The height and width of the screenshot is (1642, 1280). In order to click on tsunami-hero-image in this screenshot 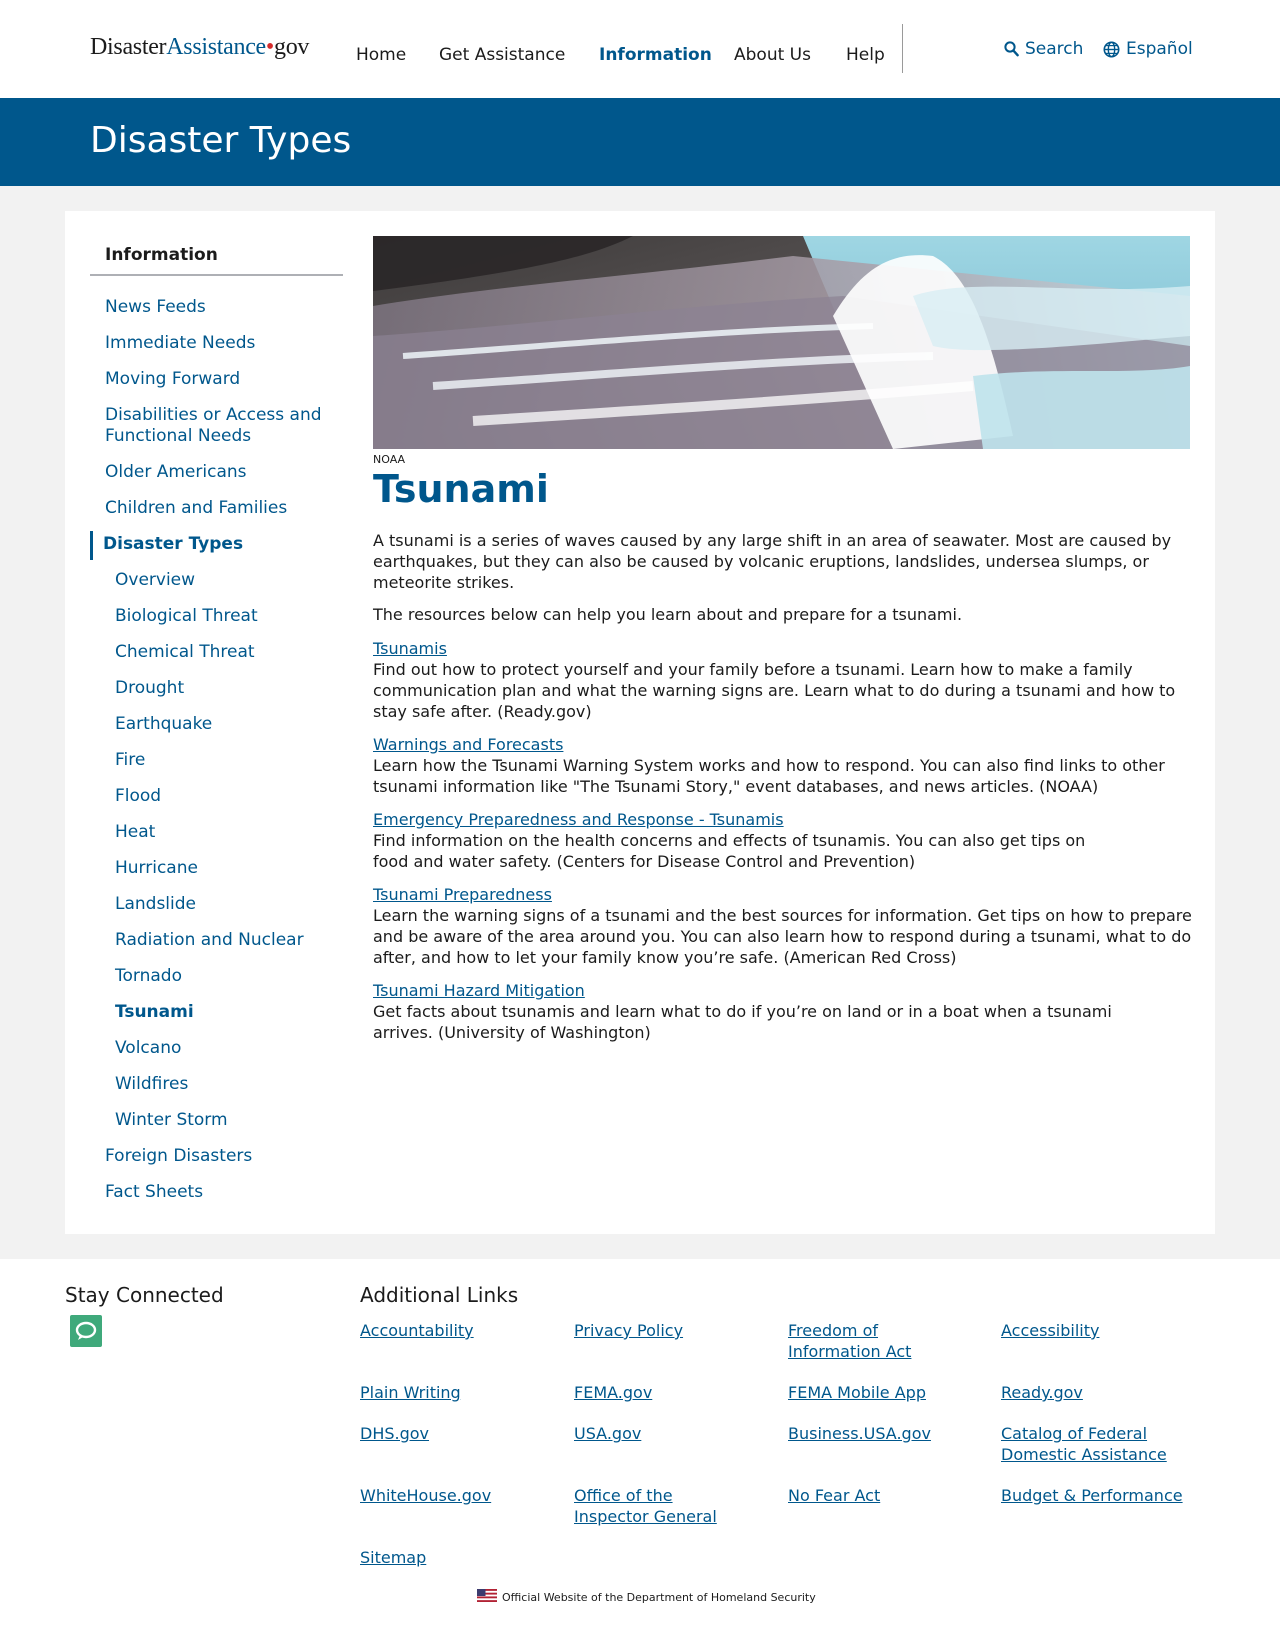, I will do `click(781, 342)`.